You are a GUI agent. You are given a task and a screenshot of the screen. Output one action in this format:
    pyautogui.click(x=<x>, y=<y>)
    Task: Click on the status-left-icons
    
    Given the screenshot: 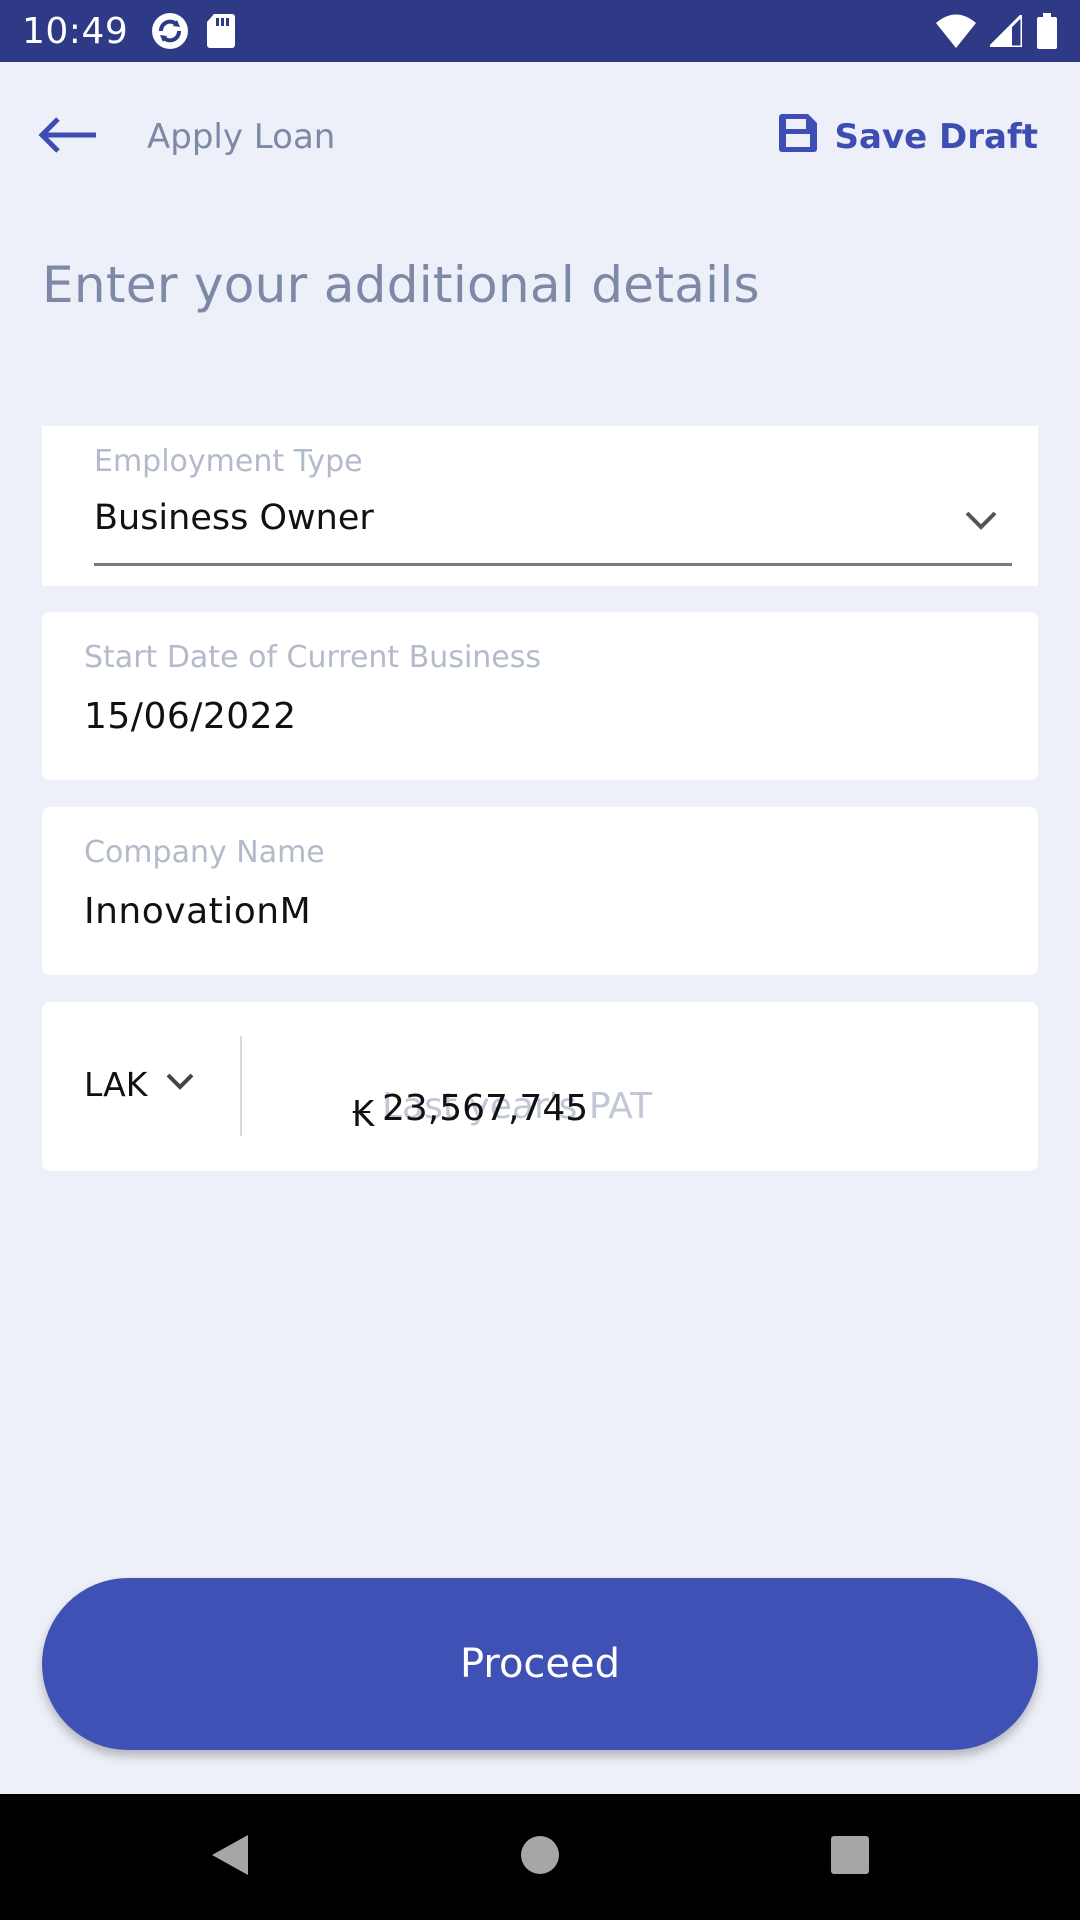 What is the action you would take?
    pyautogui.click(x=193, y=31)
    